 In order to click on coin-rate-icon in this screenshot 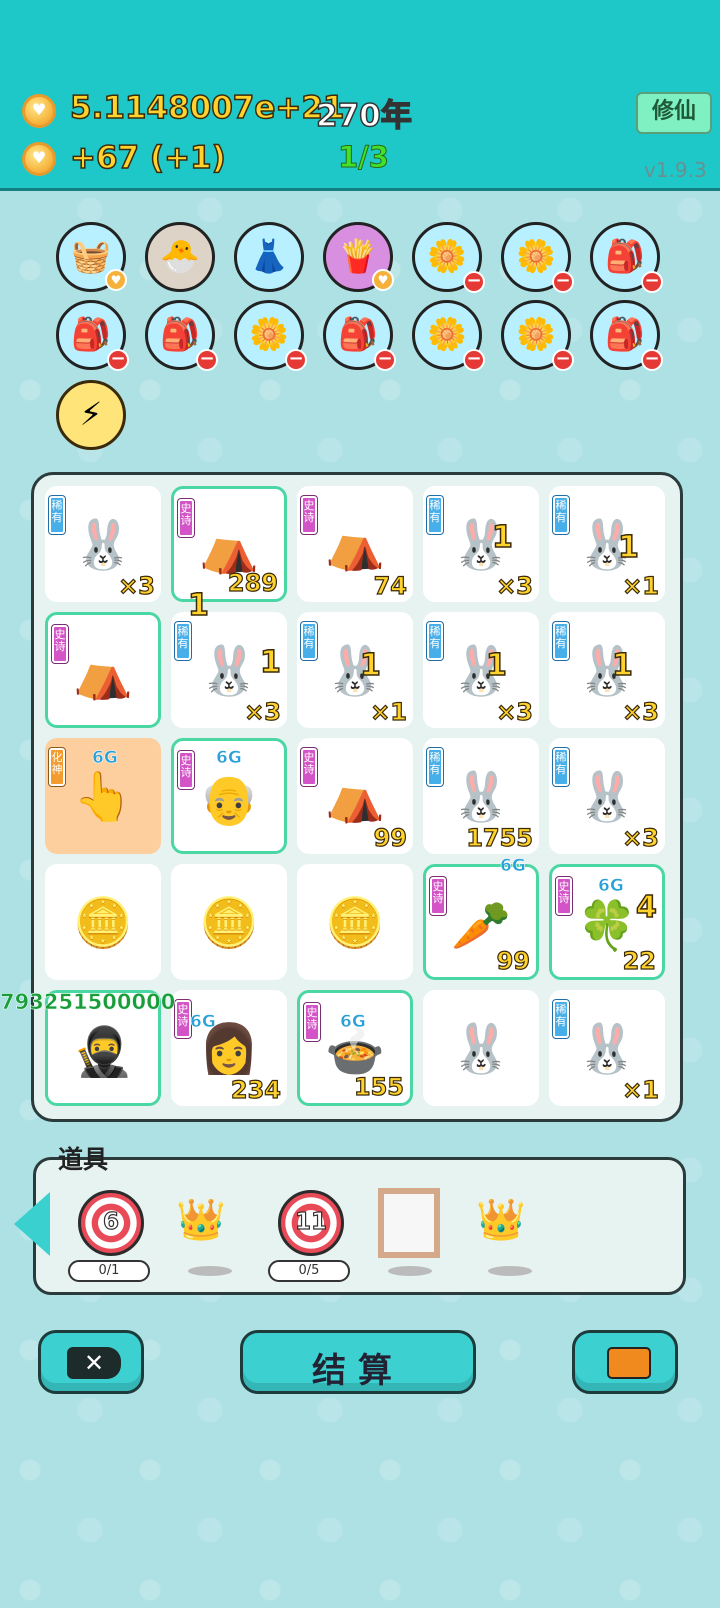, I will do `click(39, 159)`.